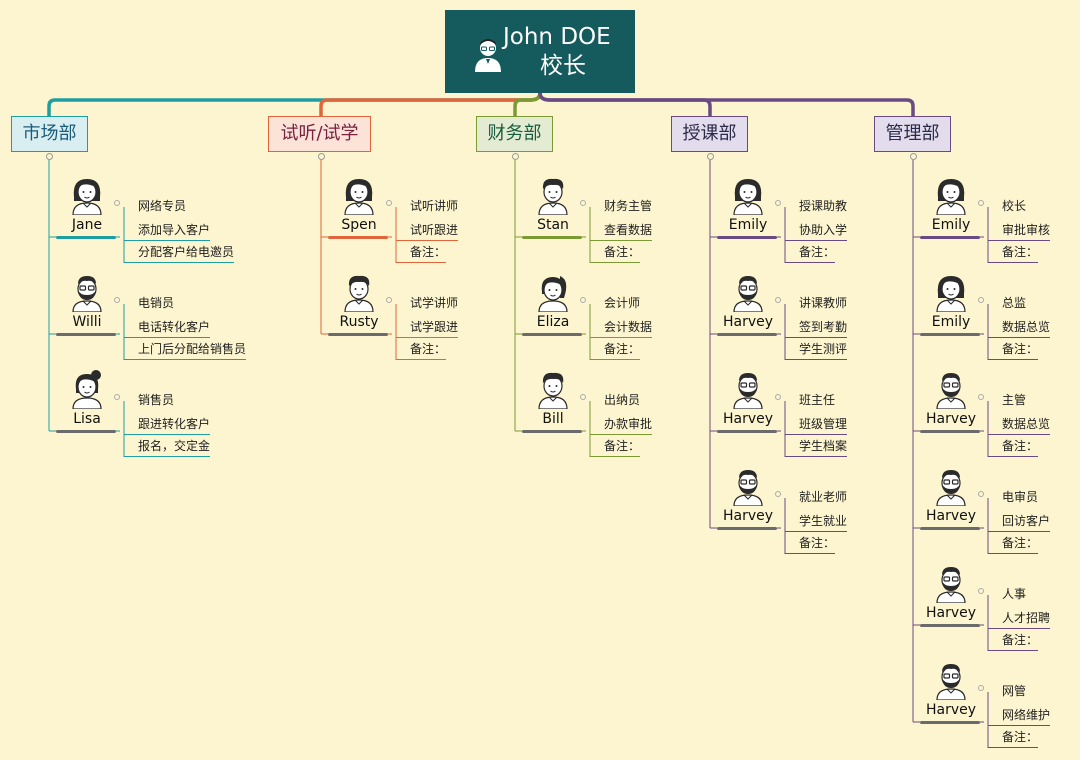  Describe the element at coordinates (823, 205) in the screenshot. I see `member-role: 授课助教` at that location.